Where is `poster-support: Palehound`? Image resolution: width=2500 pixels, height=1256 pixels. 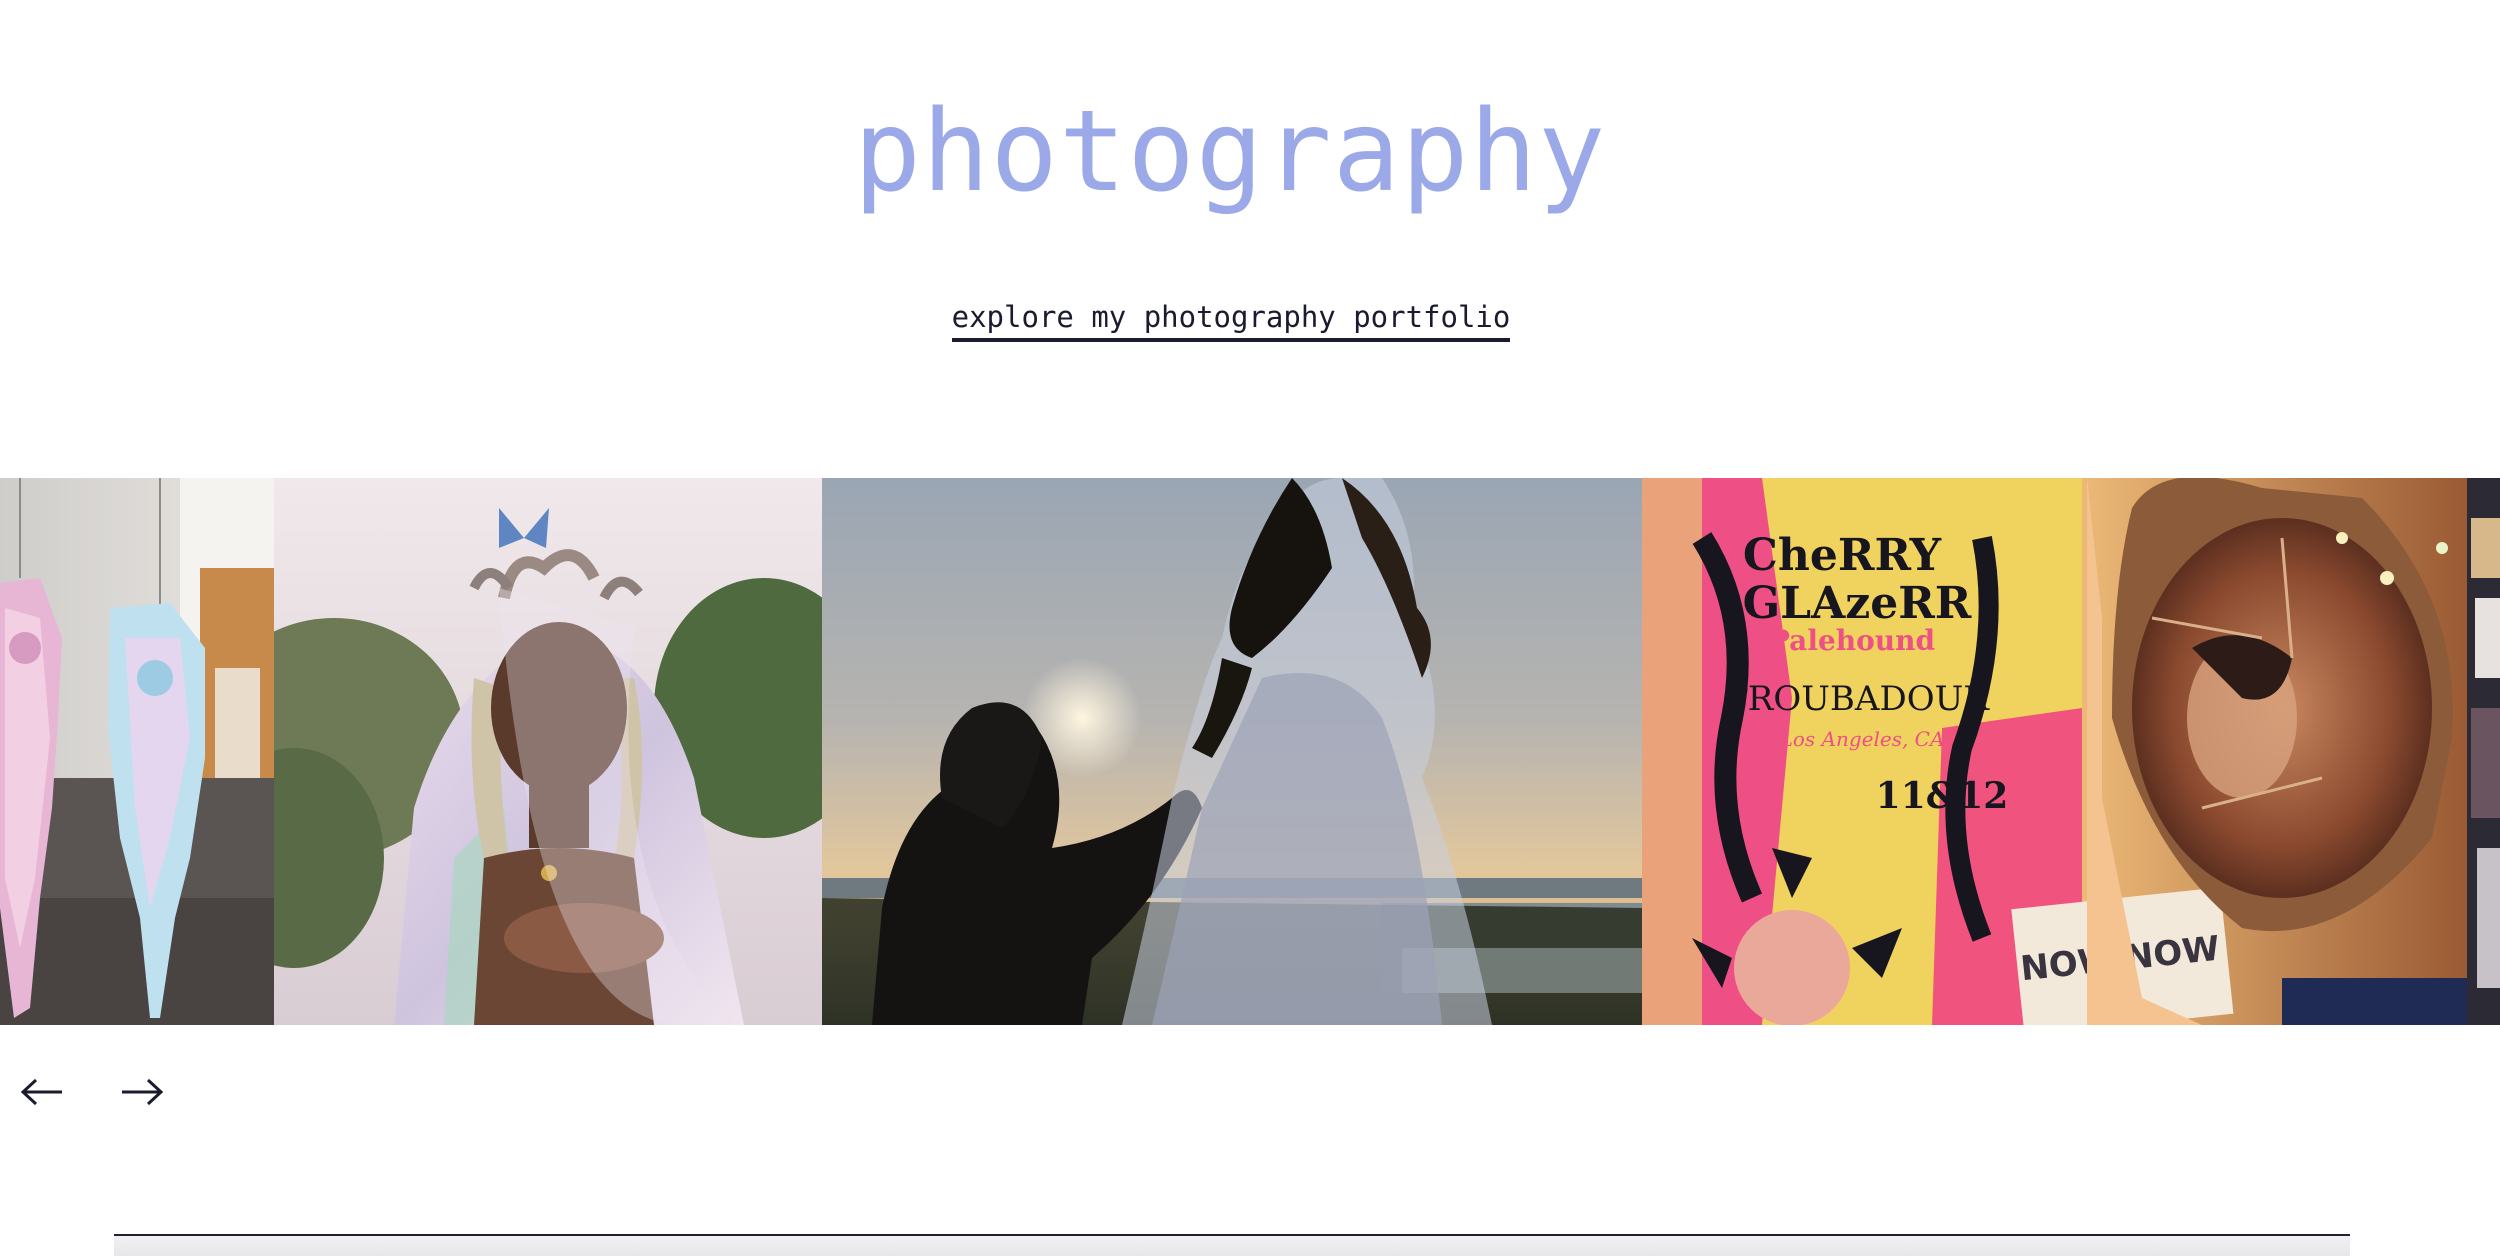 poster-support: Palehound is located at coordinates (1852, 640).